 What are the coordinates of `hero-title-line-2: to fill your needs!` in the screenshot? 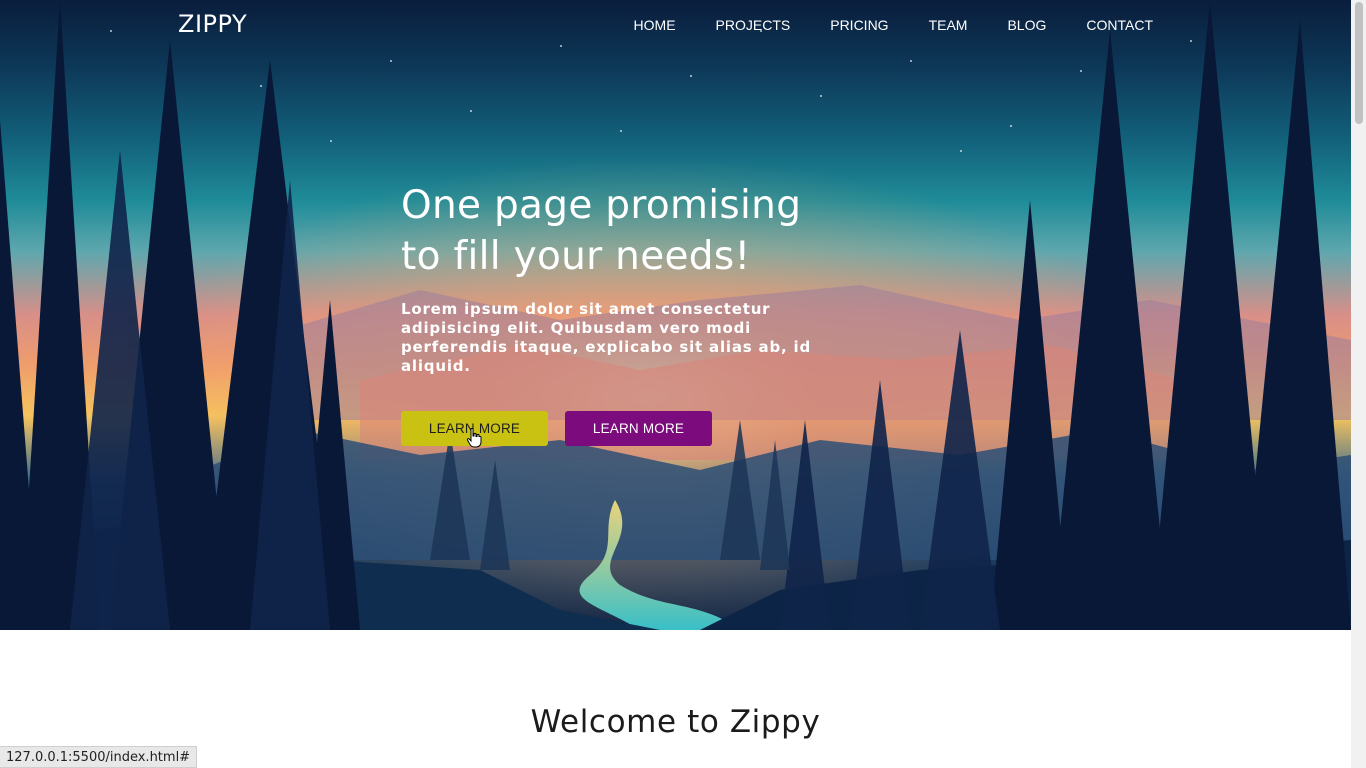 It's located at (576, 256).